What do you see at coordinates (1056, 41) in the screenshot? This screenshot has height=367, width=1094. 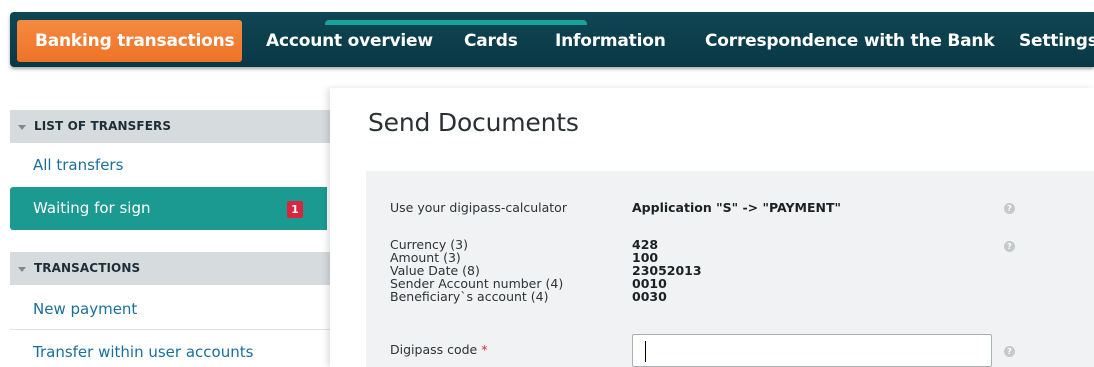 I see `nav-settings: Settings` at bounding box center [1056, 41].